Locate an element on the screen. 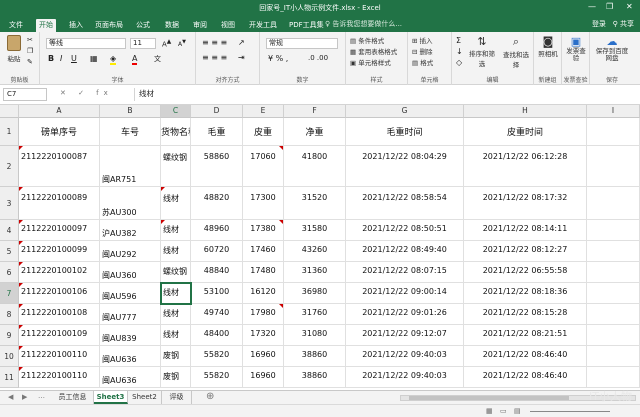 Image resolution: width=640 pixels, height=417 pixels. table-cell: 螺纹钢 is located at coordinates (176, 166).